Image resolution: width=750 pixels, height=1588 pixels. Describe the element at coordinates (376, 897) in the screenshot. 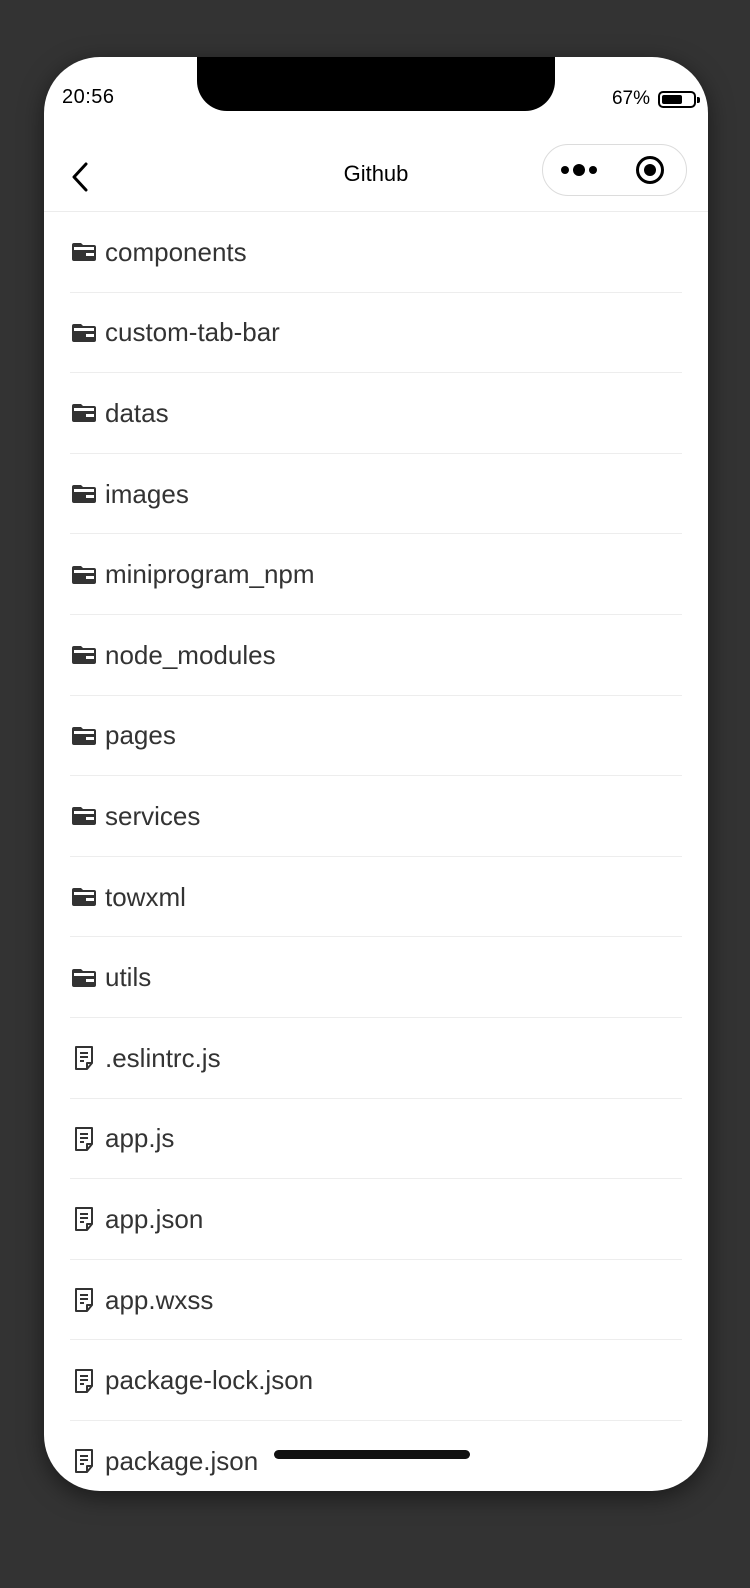

I see `folder-row: towxml` at that location.